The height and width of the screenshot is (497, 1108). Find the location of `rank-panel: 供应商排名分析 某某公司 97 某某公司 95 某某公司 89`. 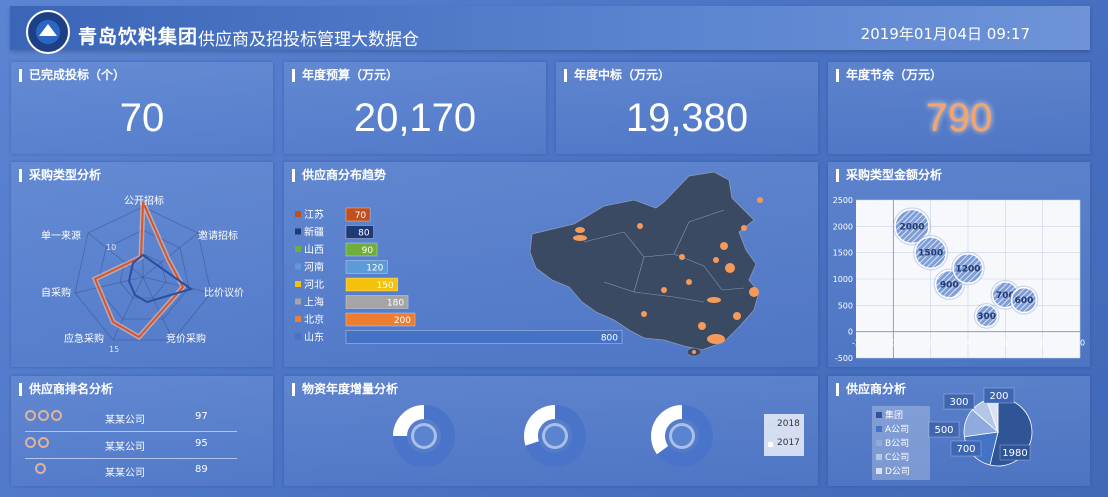

rank-panel: 供应商排名分析 某某公司 97 某某公司 95 某某公司 89 is located at coordinates (142, 431).